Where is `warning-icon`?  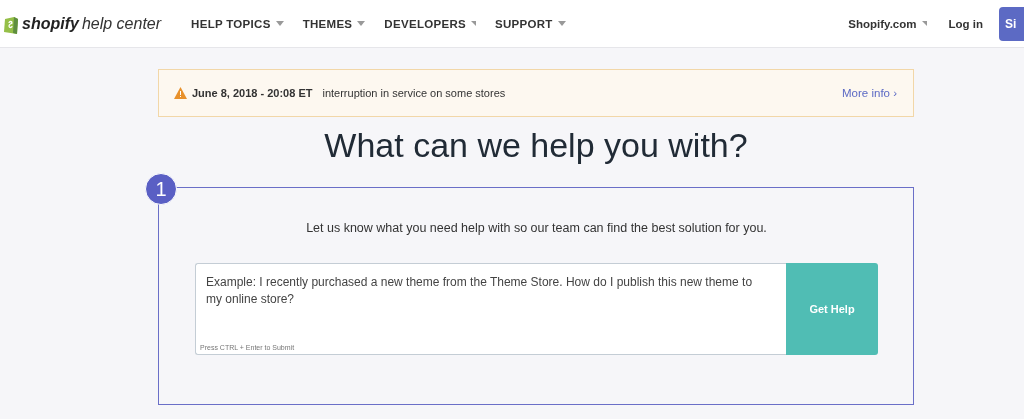 warning-icon is located at coordinates (180, 93).